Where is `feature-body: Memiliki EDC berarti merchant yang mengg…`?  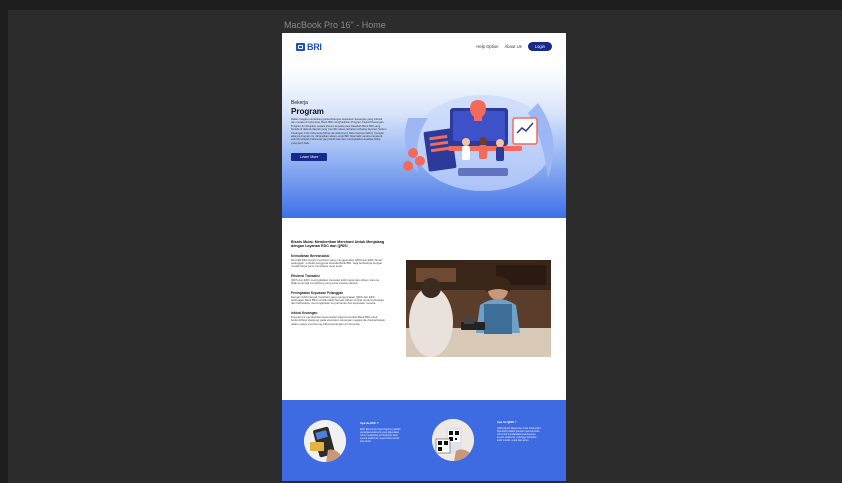 feature-body: Memiliki EDC berarti merchant yang mengg… is located at coordinates (337, 263).